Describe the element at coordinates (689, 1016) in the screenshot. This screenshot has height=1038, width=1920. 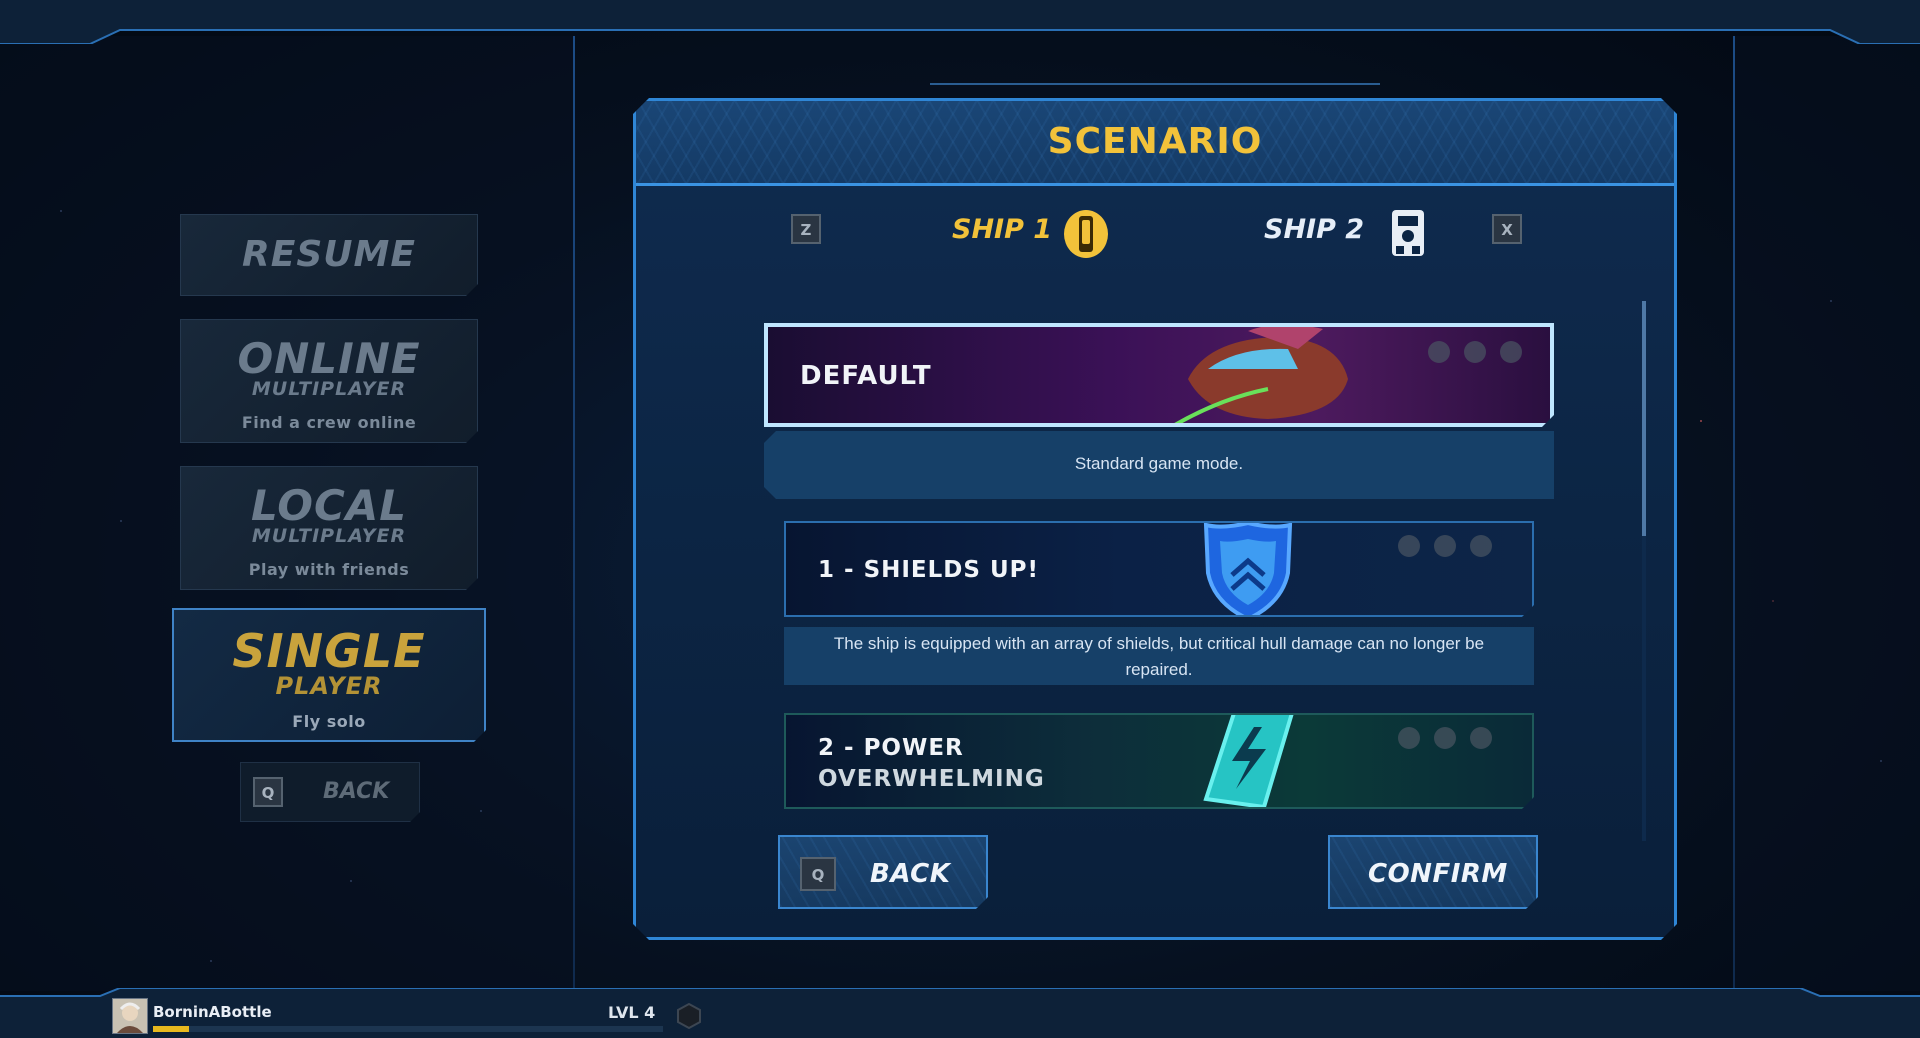
I see `rank-hex-icon` at that location.